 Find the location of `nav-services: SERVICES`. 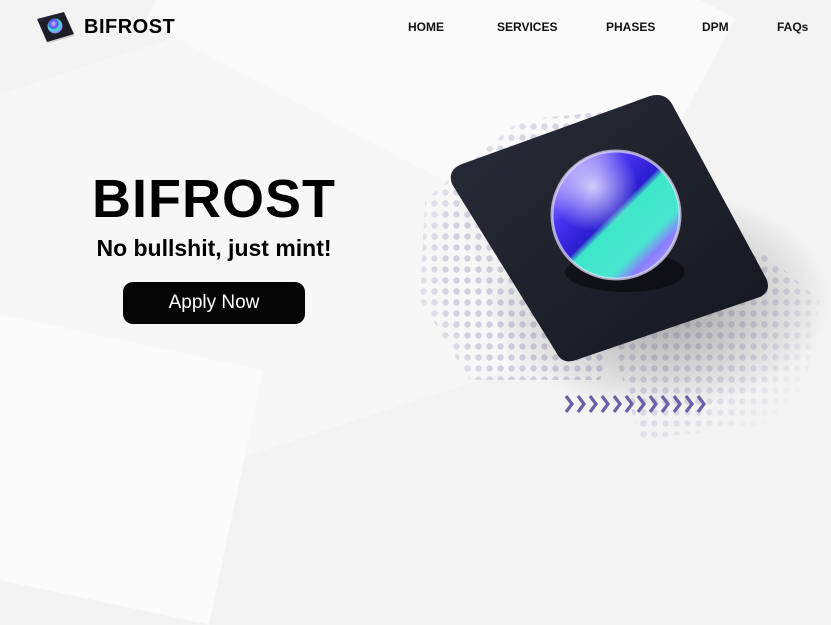

nav-services: SERVICES is located at coordinates (527, 27).